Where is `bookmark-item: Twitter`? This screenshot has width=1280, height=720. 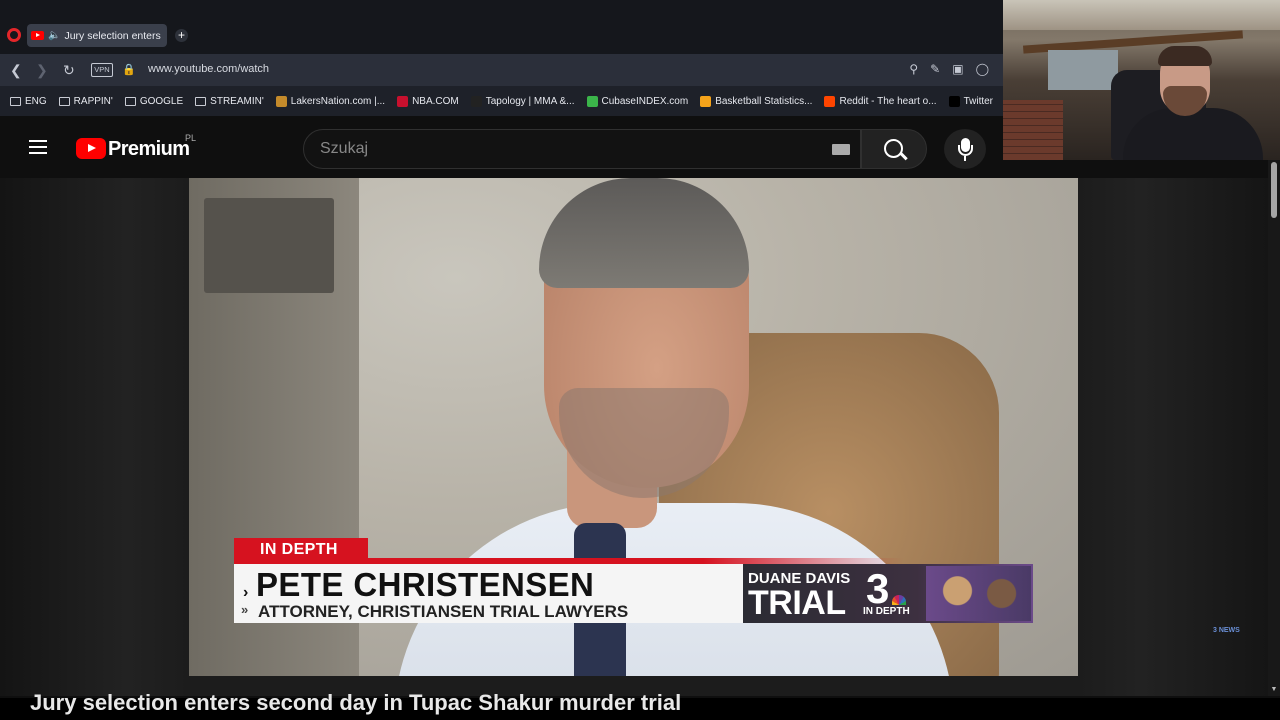 bookmark-item: Twitter is located at coordinates (971, 101).